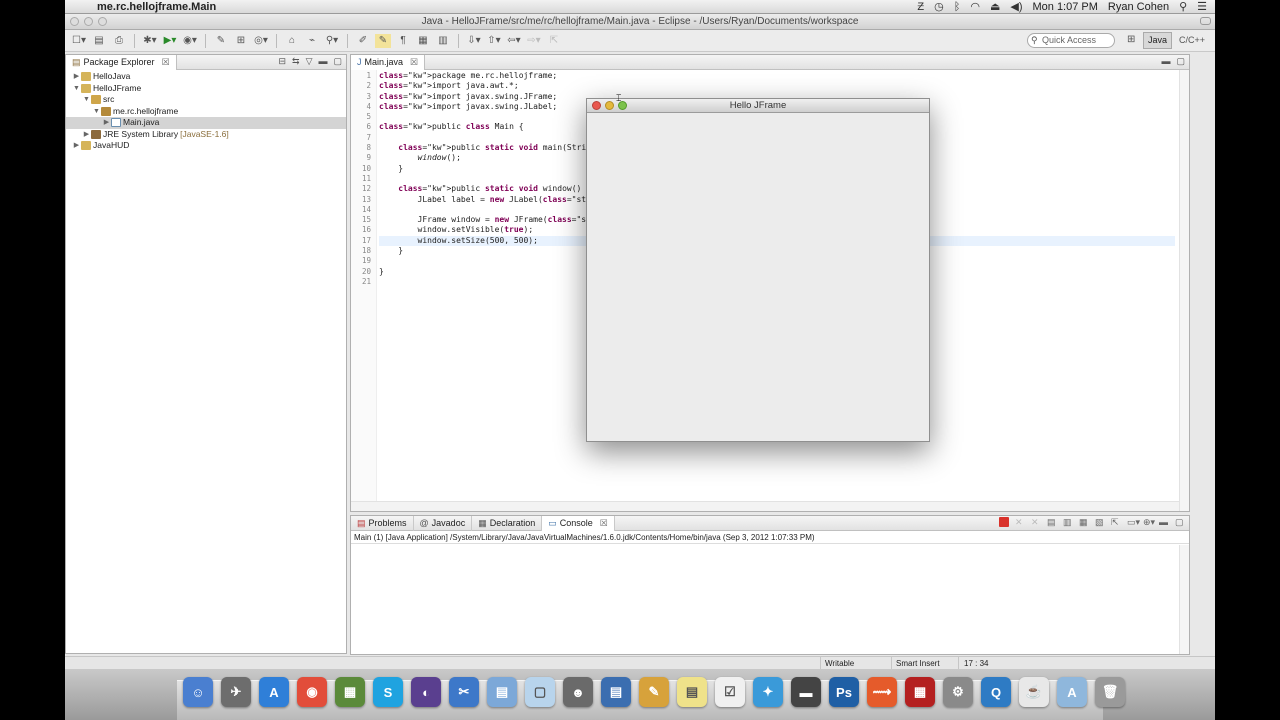 The image size is (1280, 720). I want to click on tab-console: ▭ Console ☒, so click(578, 523).